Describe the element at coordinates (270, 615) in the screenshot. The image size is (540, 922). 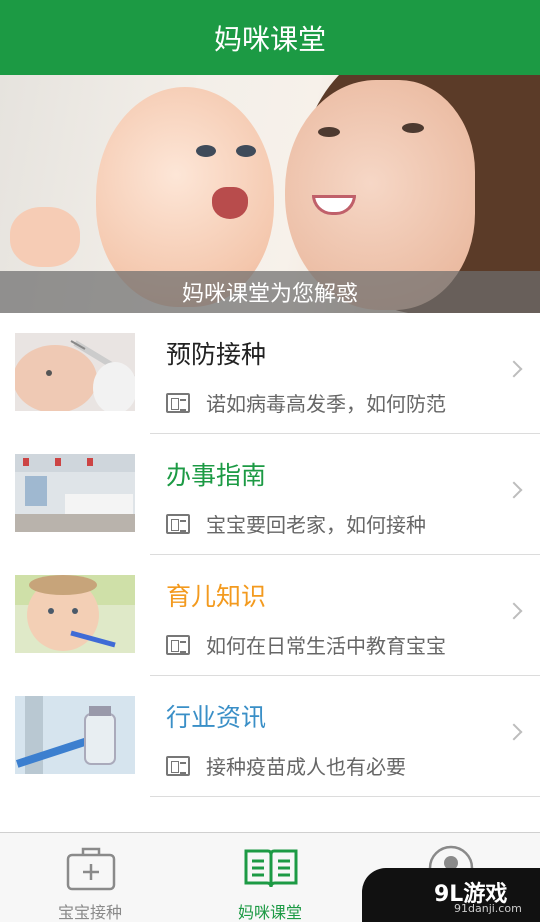
I see `list-item-parenting: 育儿知识 如何在日常生活中教育宝宝` at that location.